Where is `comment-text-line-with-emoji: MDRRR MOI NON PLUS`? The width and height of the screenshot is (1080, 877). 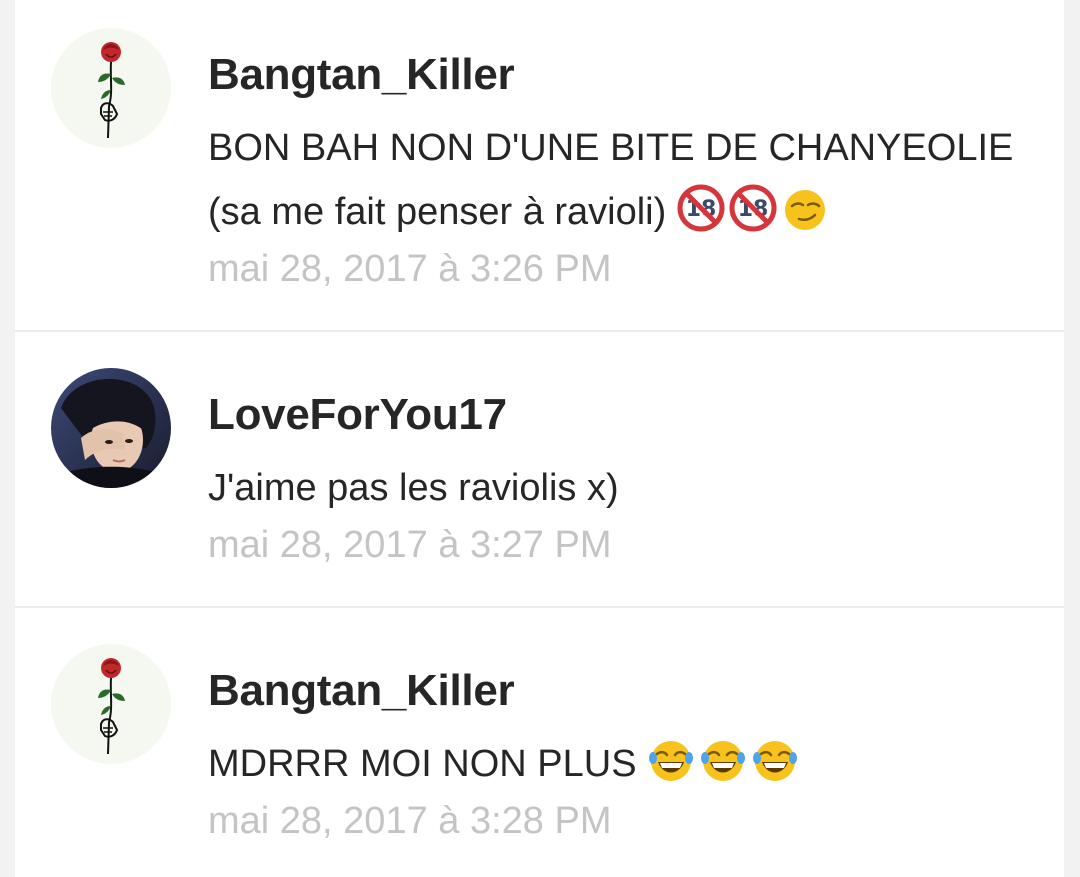 comment-text-line-with-emoji: MDRRR MOI NON PLUS is located at coordinates (633, 764).